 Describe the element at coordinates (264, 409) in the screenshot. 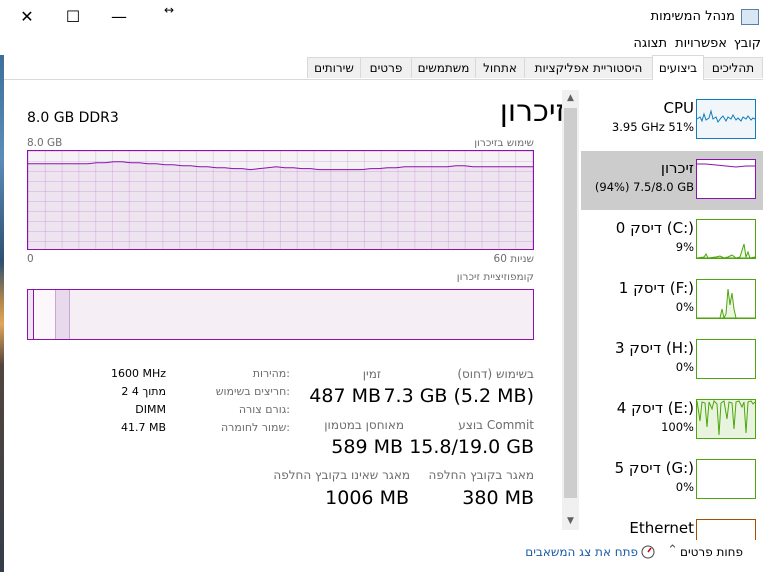

I see `form-factor-label: גורם צורה:` at that location.